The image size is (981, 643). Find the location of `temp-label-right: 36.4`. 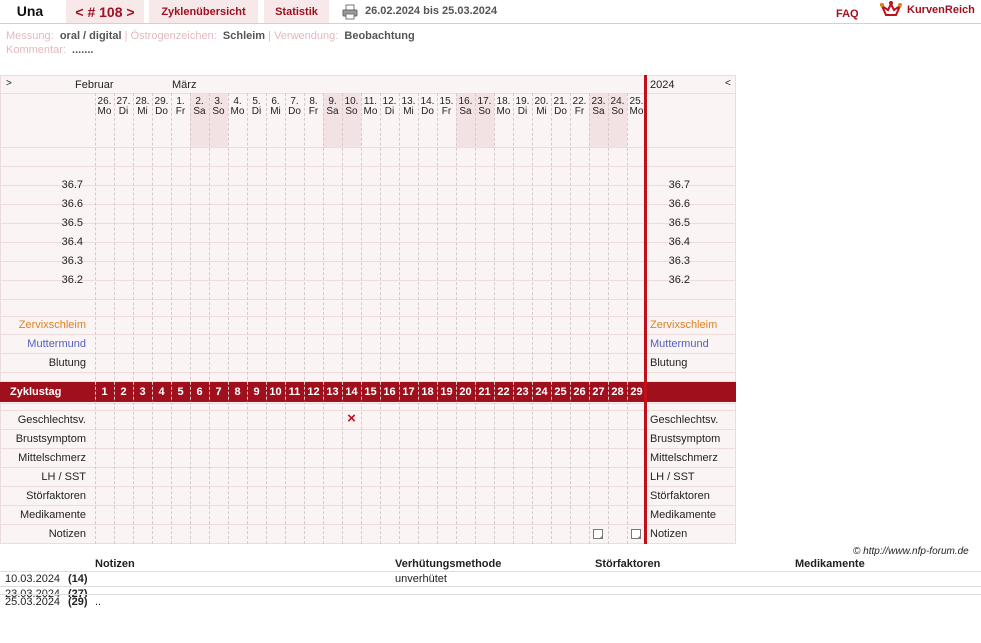

temp-label-right: 36.4 is located at coordinates (679, 242).